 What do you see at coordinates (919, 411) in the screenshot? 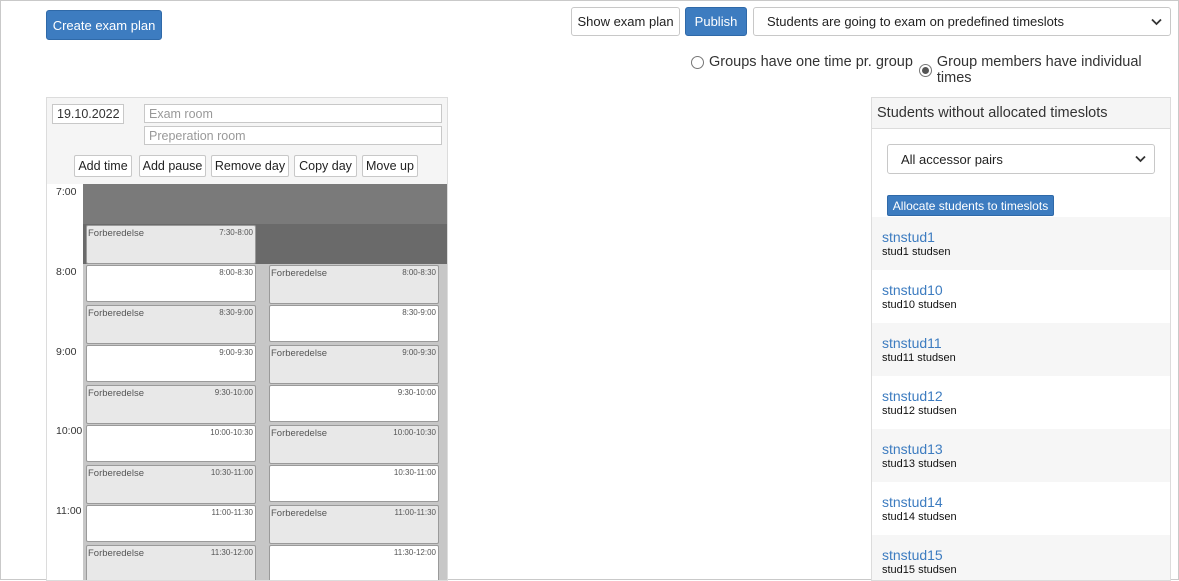
I see `student-fullname: stud12 studsen` at bounding box center [919, 411].